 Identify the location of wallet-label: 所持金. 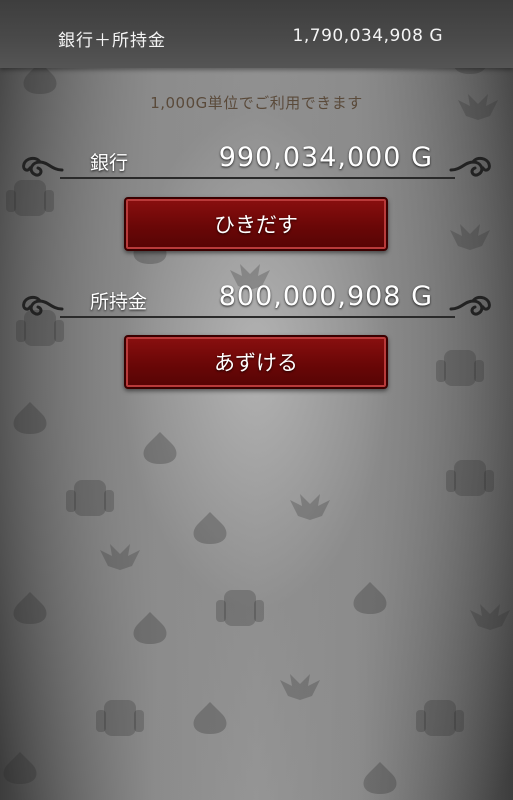
(119, 302).